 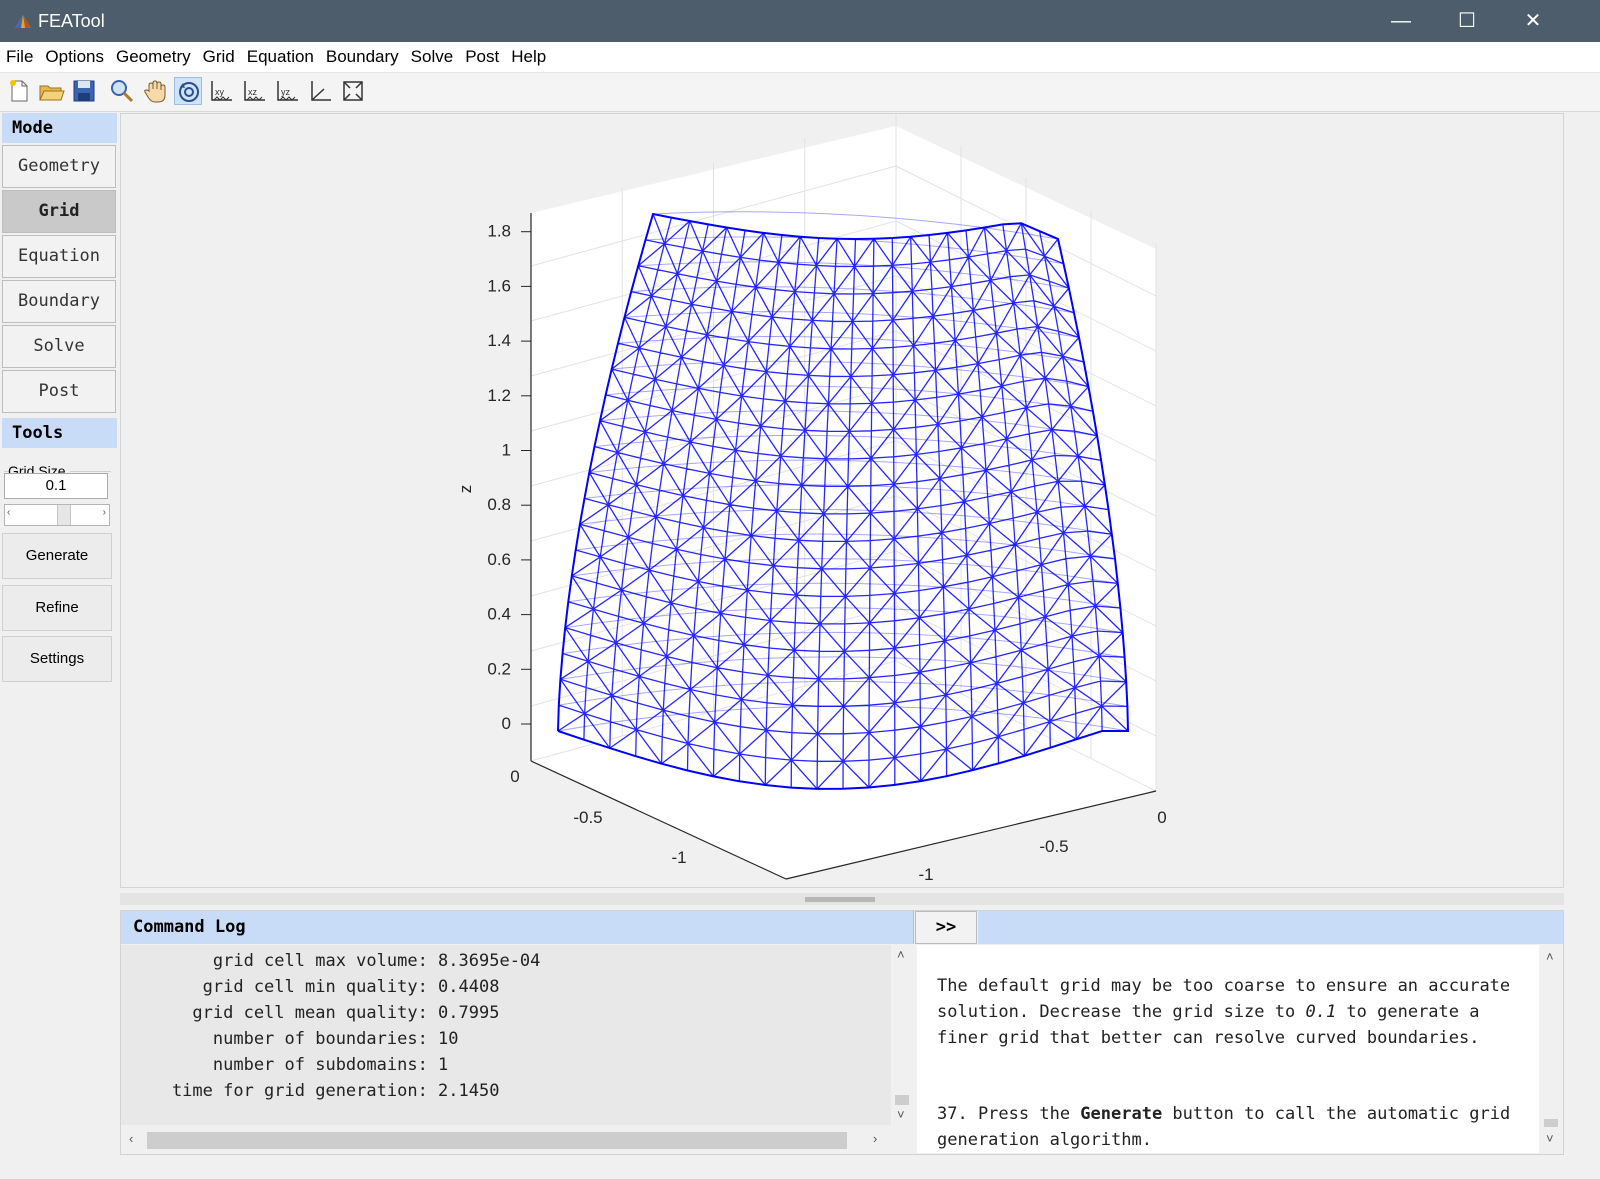 I want to click on svg-text: xz, so click(x=253, y=92).